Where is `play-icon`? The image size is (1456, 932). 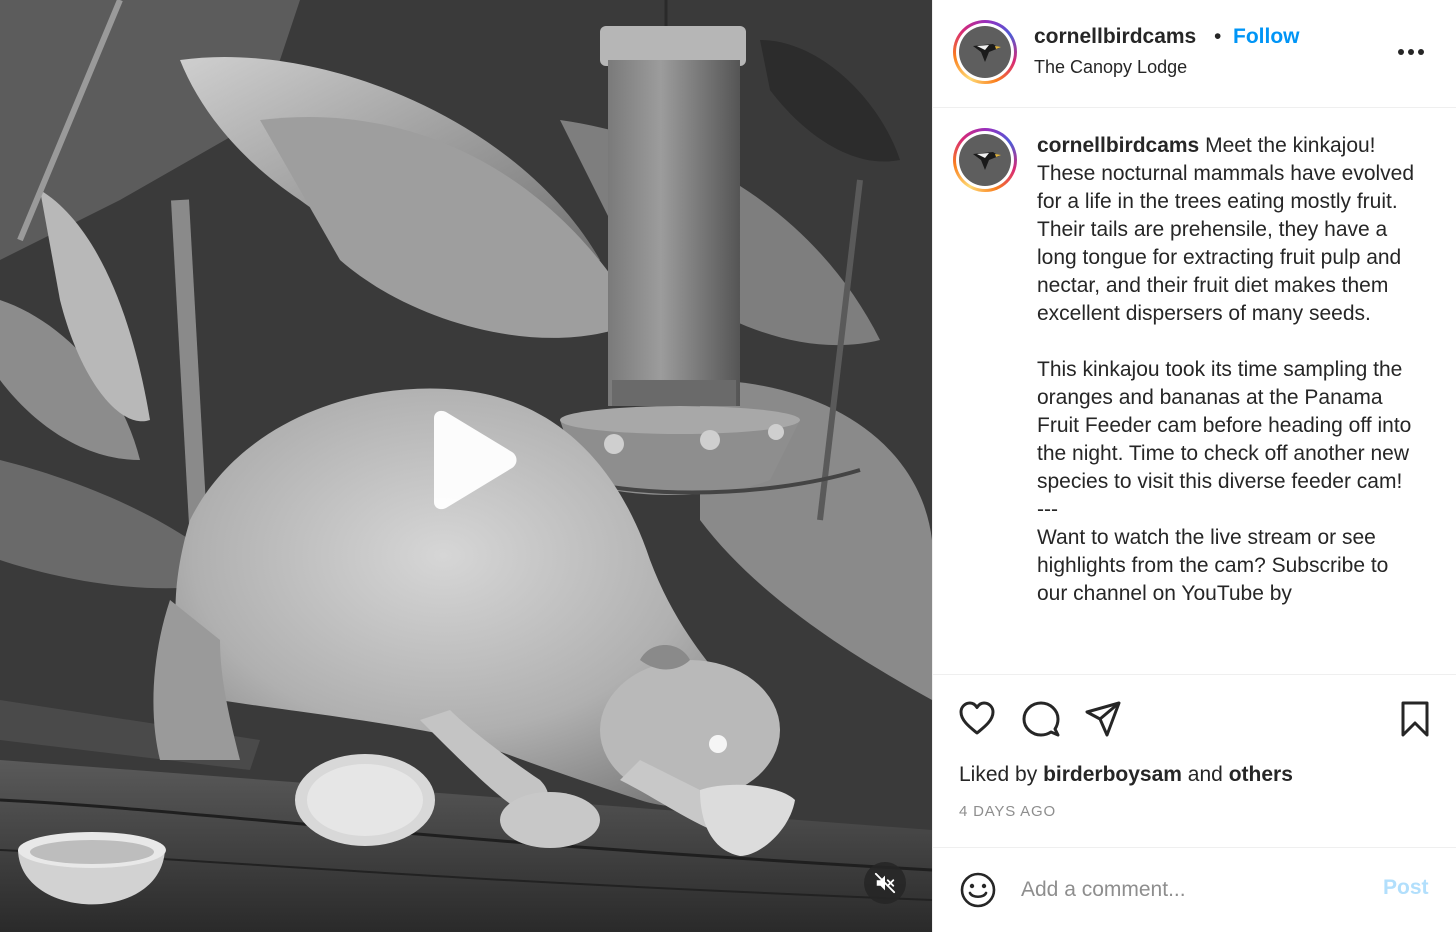
play-icon is located at coordinates (475, 460).